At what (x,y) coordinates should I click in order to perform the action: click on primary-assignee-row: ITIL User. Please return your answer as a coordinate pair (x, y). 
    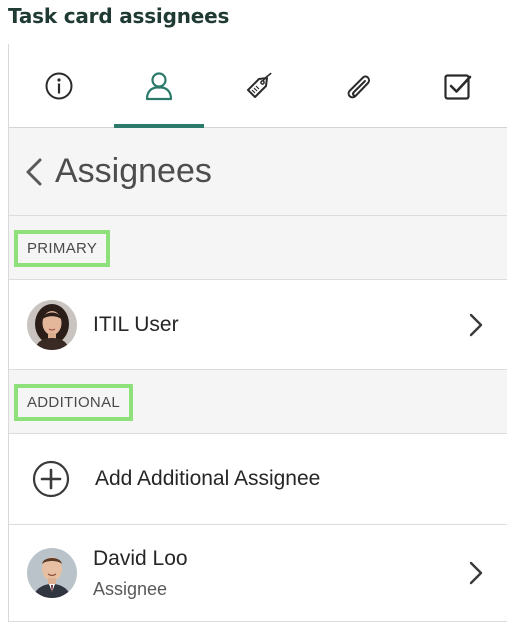
    Looking at the image, I should click on (258, 325).